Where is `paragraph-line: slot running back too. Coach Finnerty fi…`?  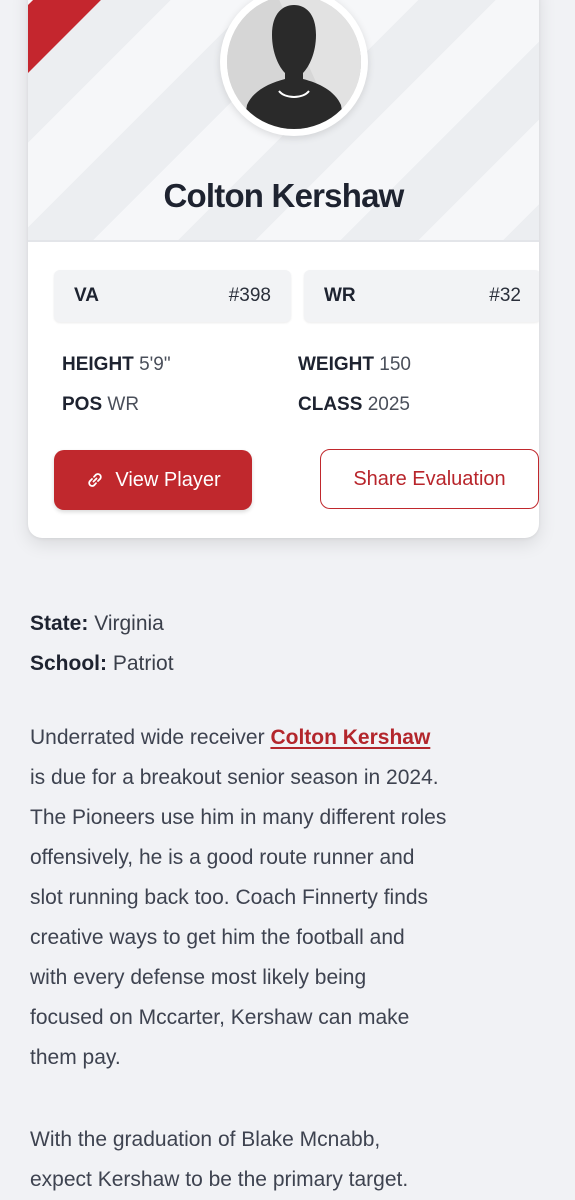
paragraph-line: slot running back too. Coach Finnerty fi… is located at coordinates (229, 897).